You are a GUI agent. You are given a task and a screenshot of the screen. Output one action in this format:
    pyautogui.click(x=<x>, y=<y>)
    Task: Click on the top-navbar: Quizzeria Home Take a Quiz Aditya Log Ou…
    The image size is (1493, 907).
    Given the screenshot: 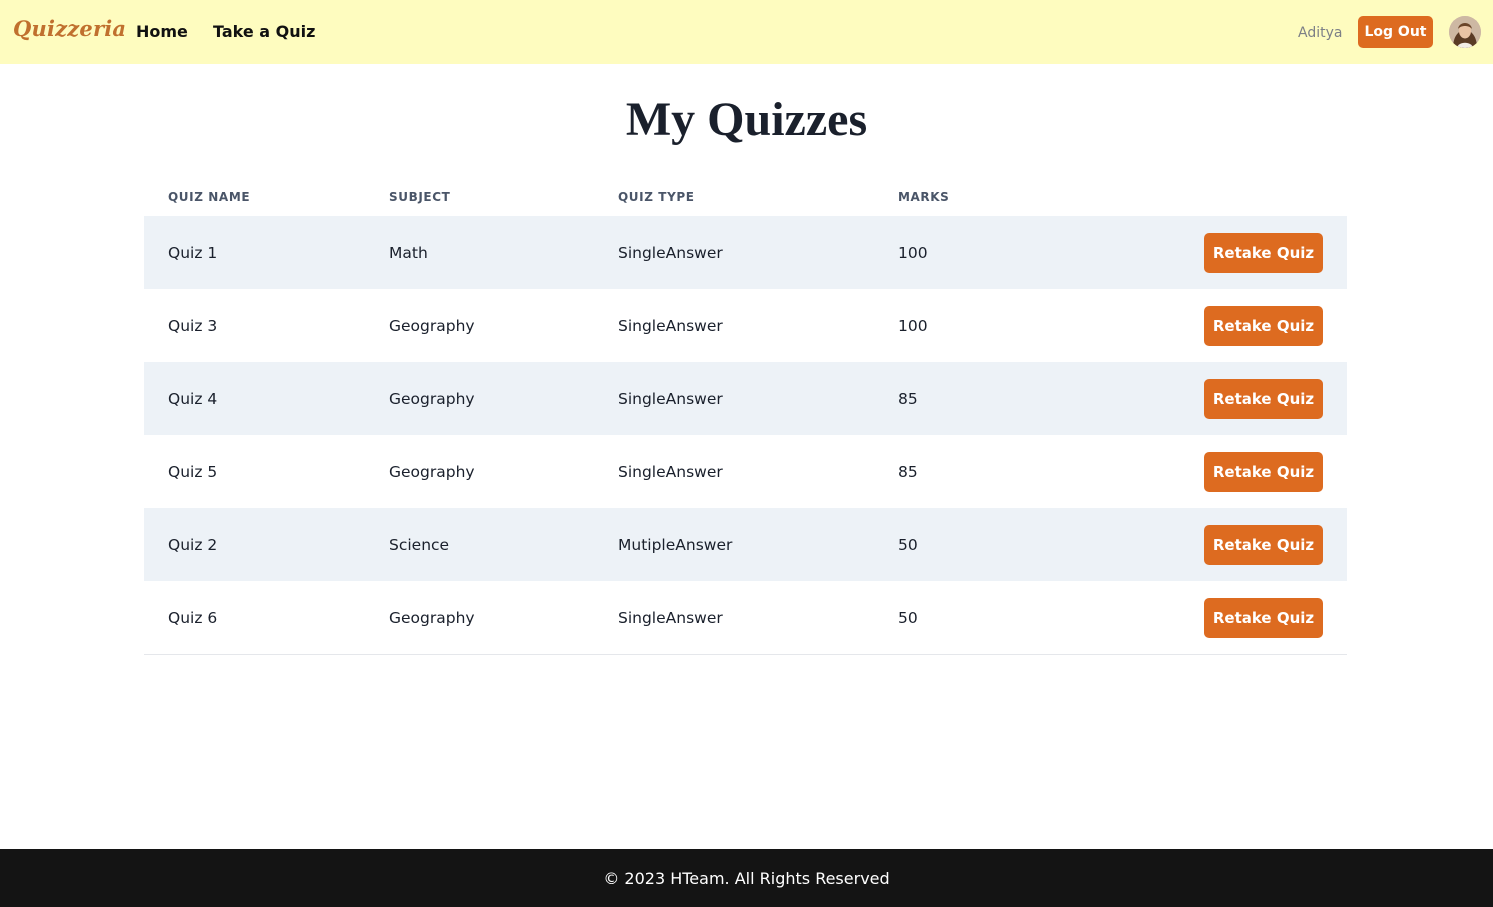 What is the action you would take?
    pyautogui.click(x=746, y=32)
    